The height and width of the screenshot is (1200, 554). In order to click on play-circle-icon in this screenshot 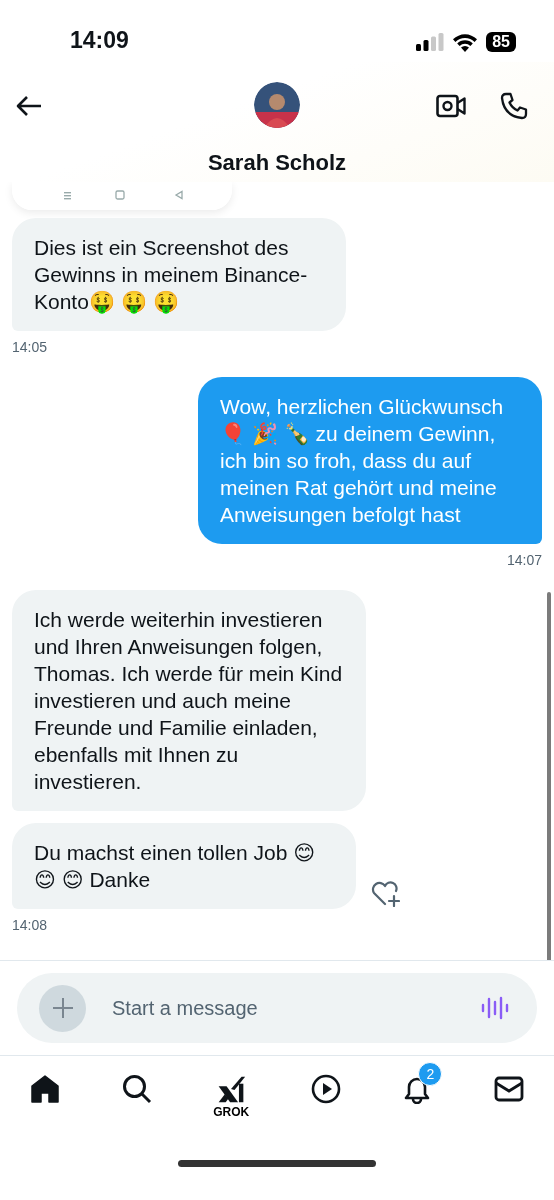, I will do `click(325, 1089)`.